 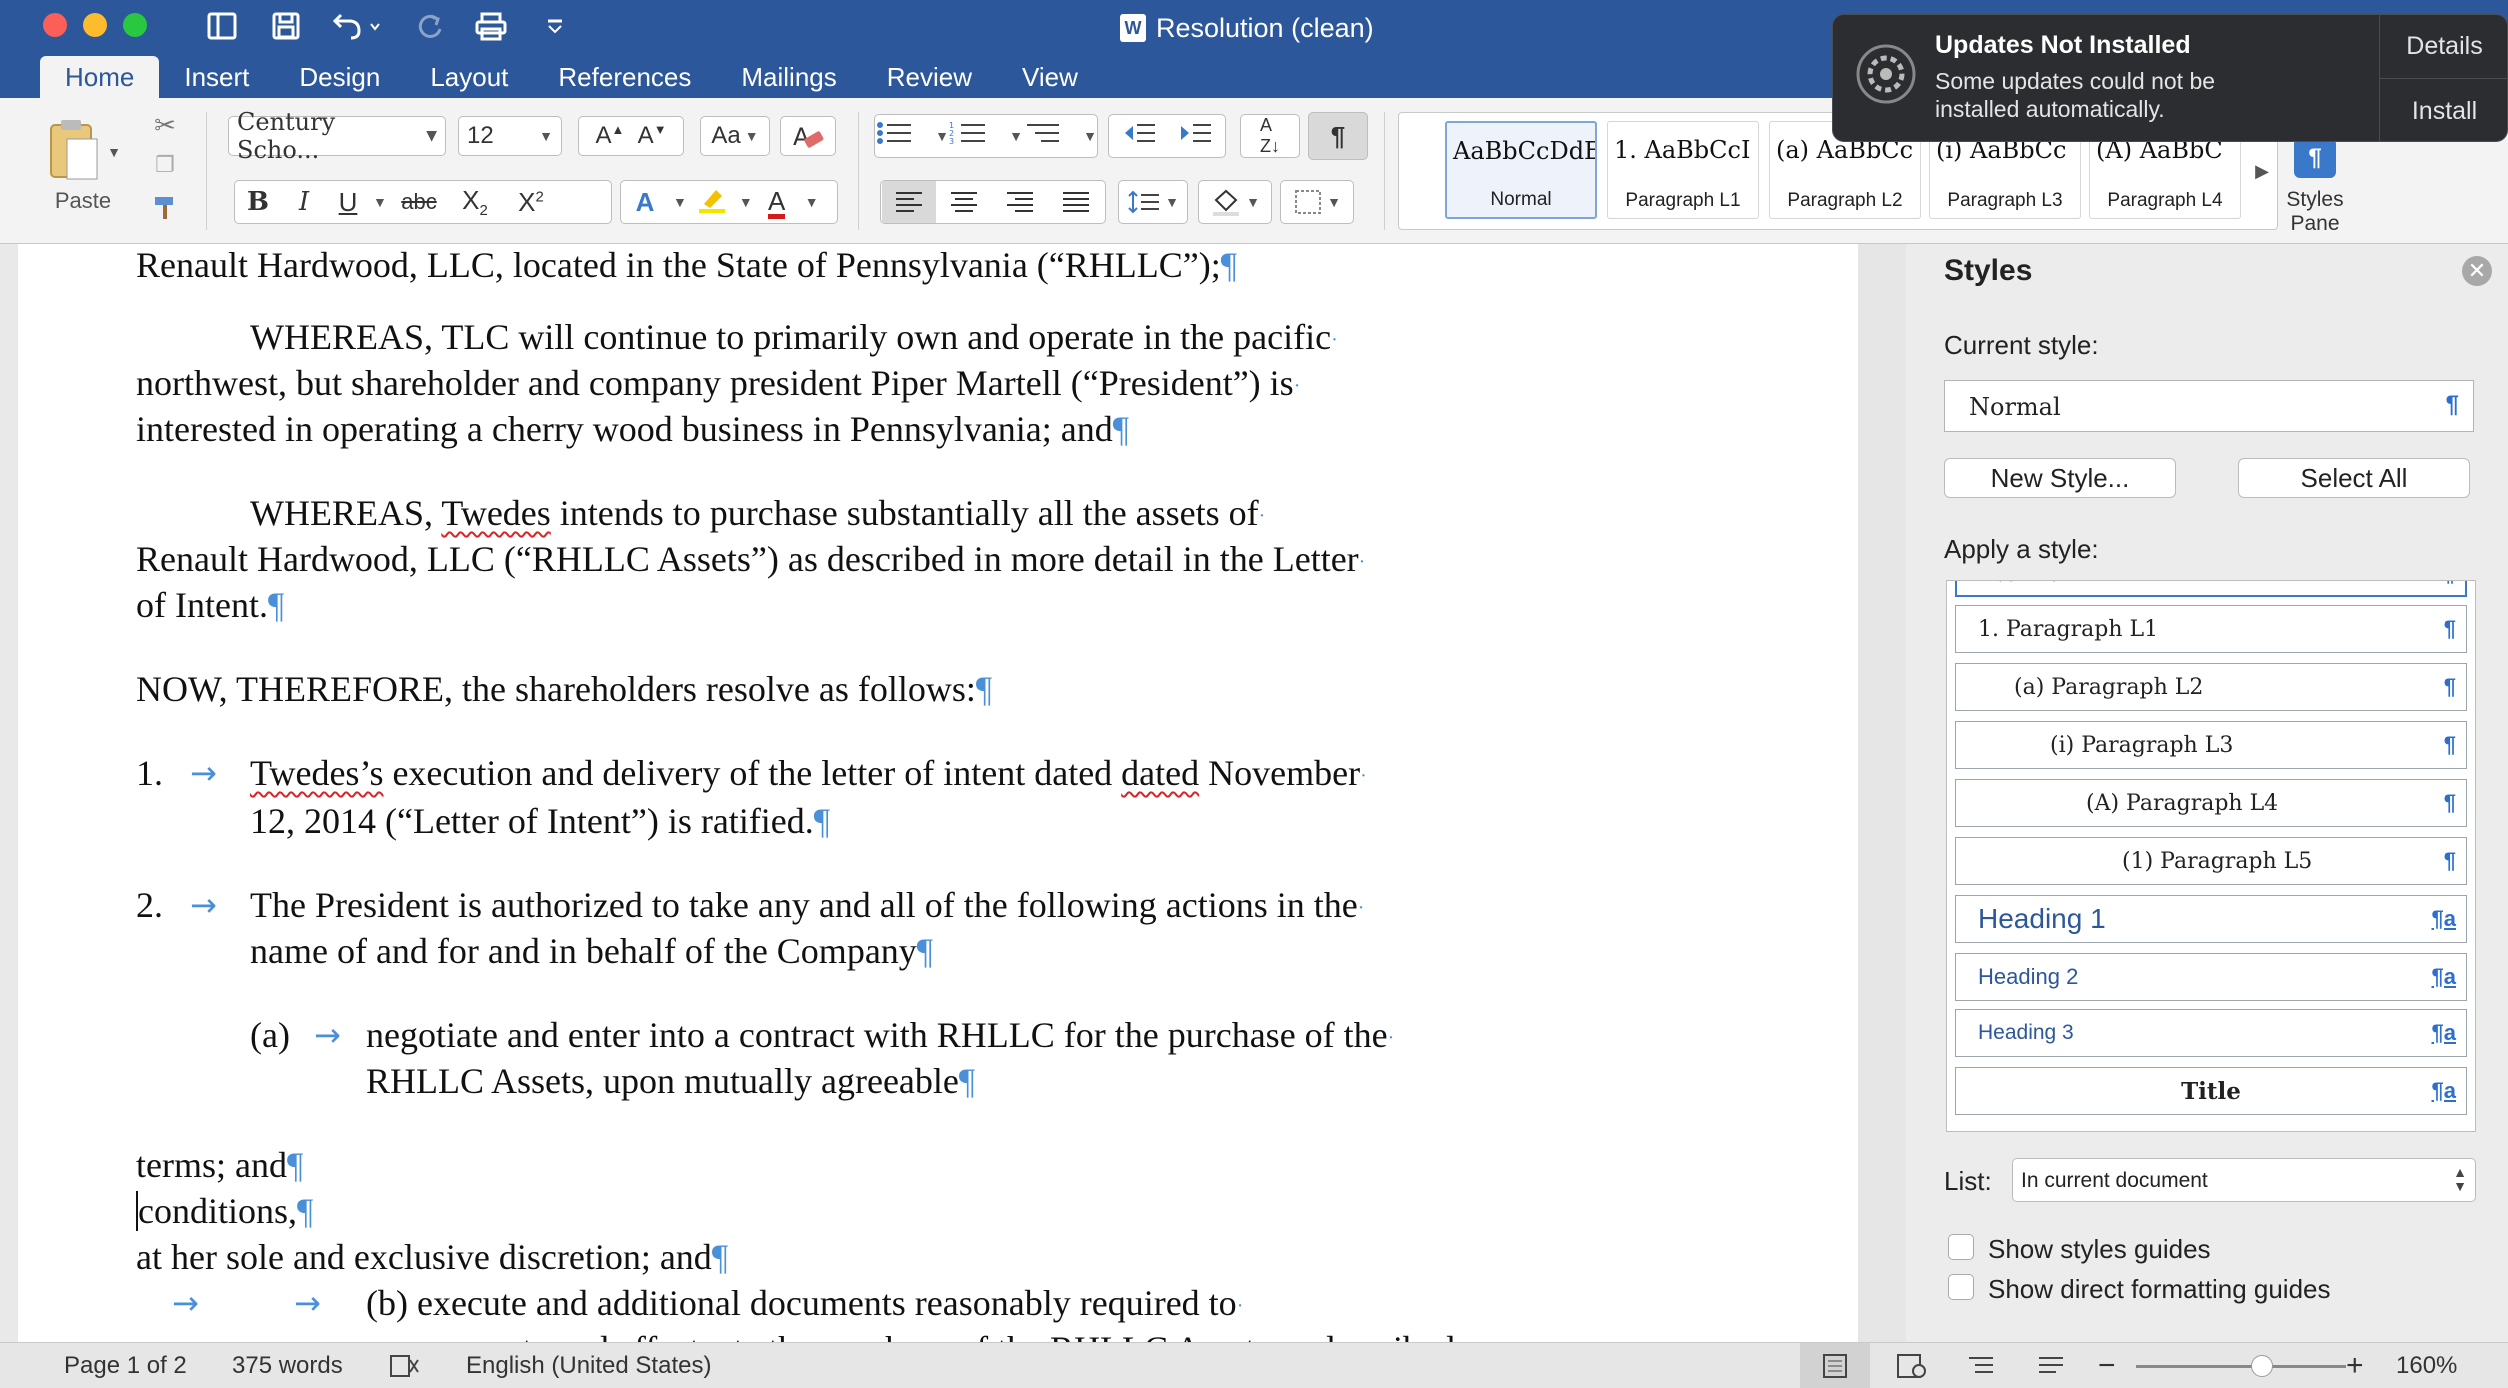 I want to click on sidebar-toggle-icon, so click(x=222, y=26).